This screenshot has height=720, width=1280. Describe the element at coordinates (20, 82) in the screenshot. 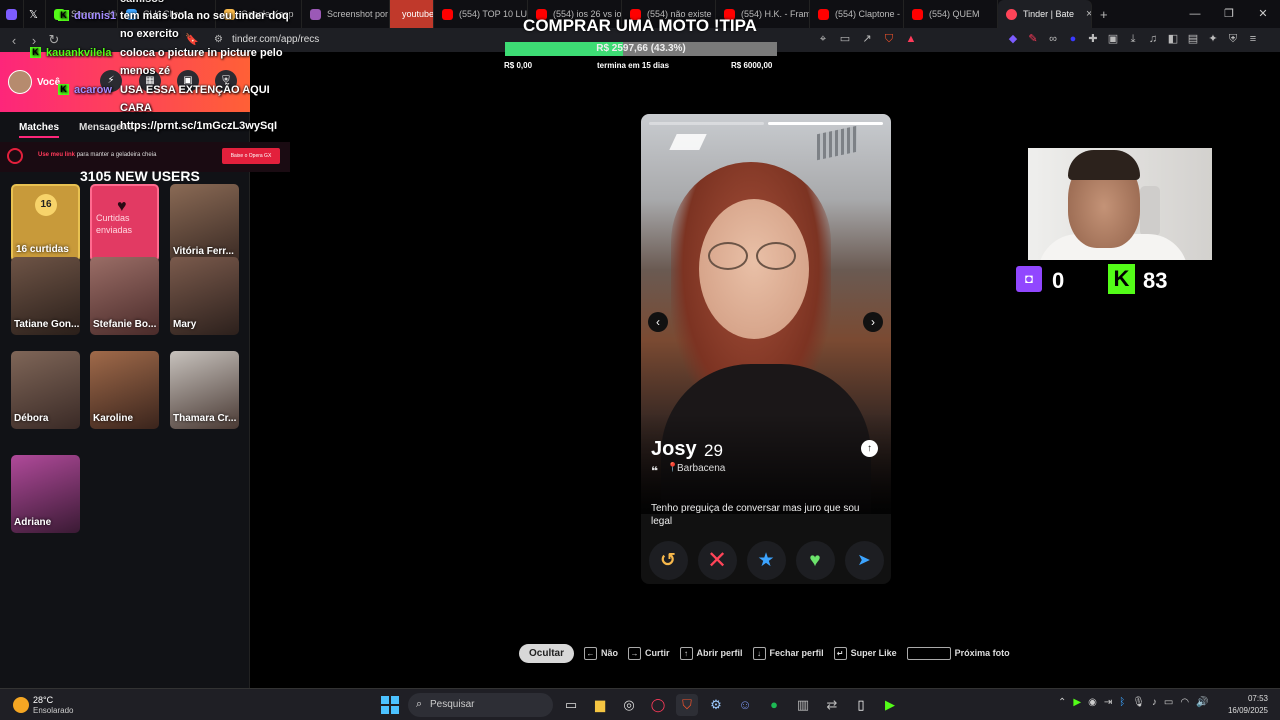

I see `avatar` at that location.